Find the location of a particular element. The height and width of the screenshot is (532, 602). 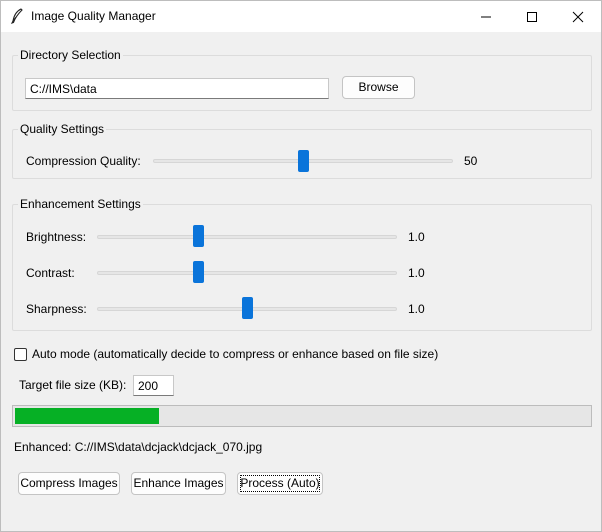

brightness-slider-track is located at coordinates (247, 237).